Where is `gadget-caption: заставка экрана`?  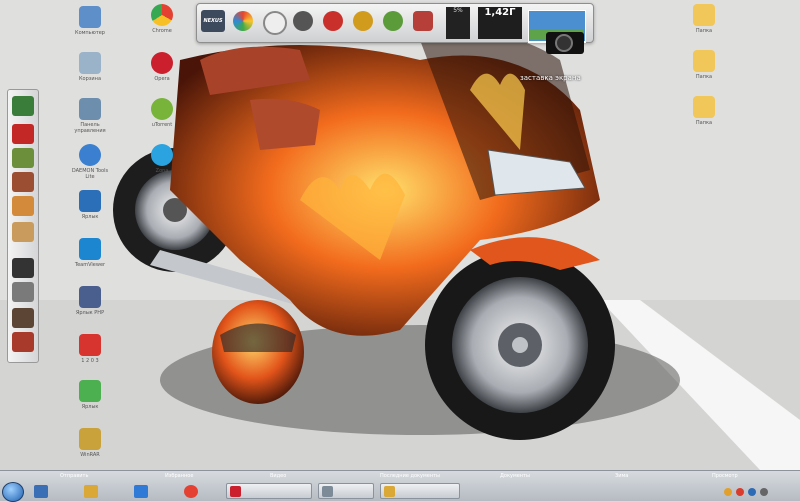 gadget-caption: заставка экрана is located at coordinates (550, 78).